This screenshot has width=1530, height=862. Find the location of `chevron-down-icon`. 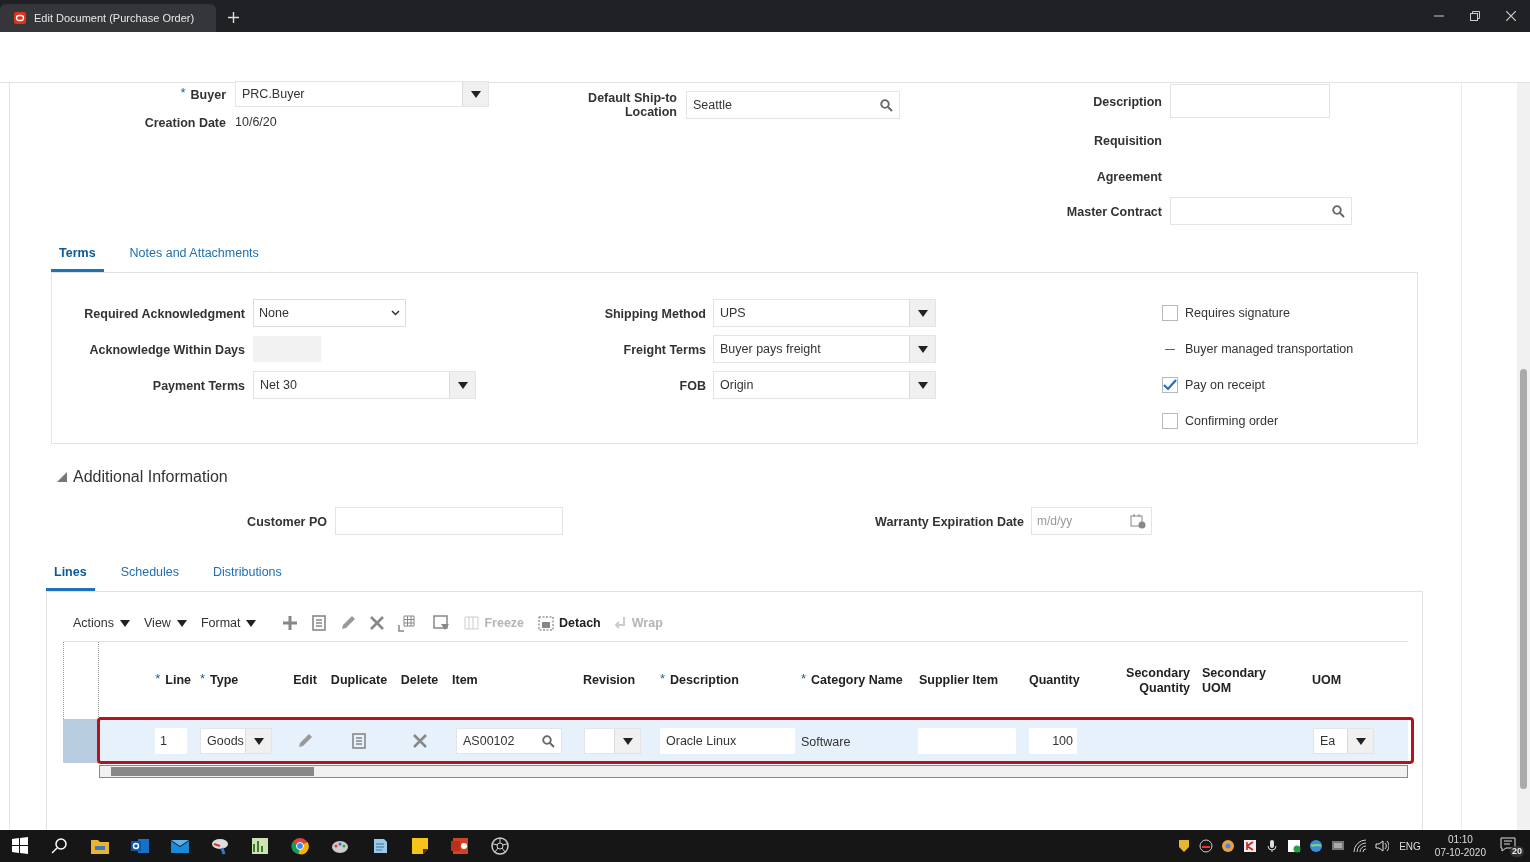

chevron-down-icon is located at coordinates (395, 313).